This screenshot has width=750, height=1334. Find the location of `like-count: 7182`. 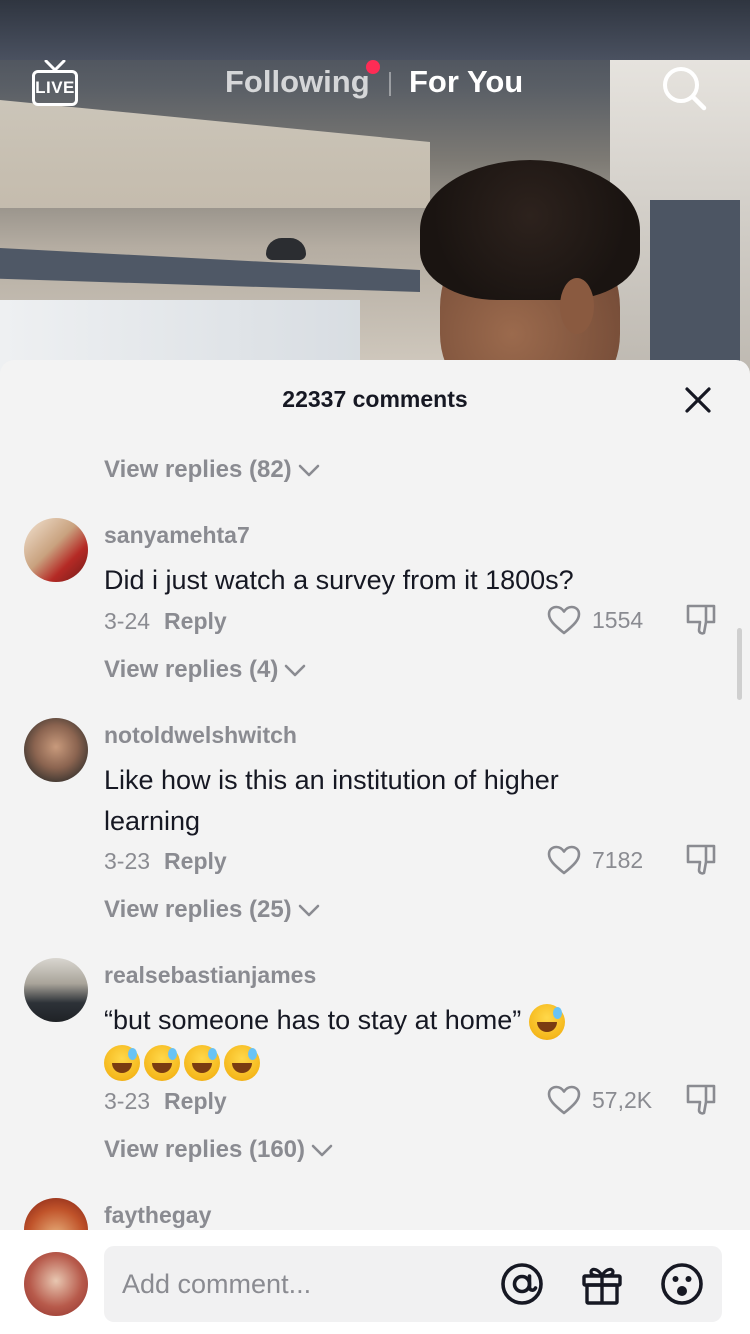

like-count: 7182 is located at coordinates (618, 859).